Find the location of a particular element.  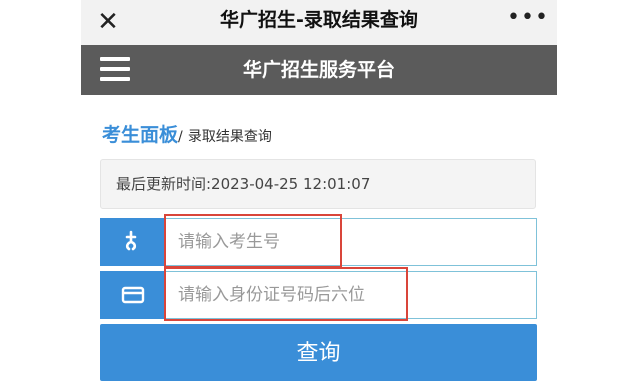

exam-number-input is located at coordinates (350, 242).